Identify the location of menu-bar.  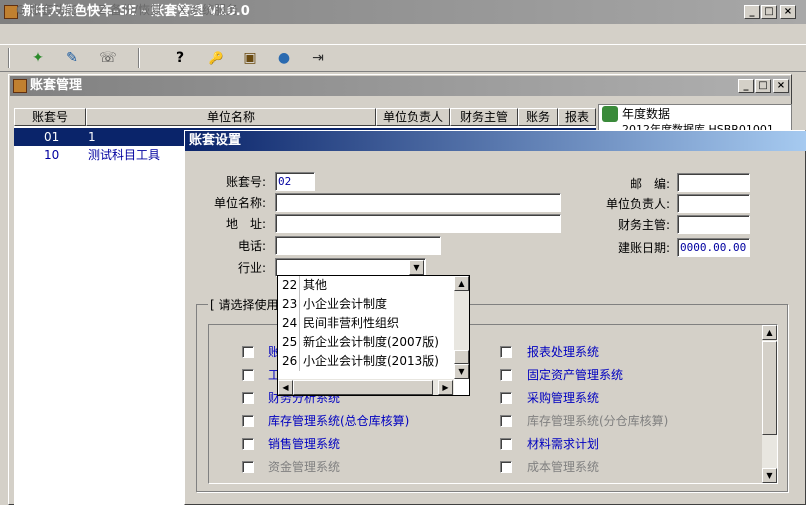
(403, 34).